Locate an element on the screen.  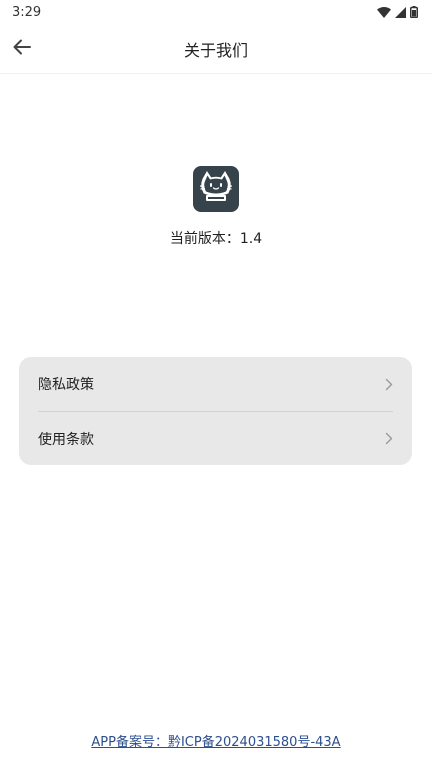
page-title: 关于我们 is located at coordinates (215, 50).